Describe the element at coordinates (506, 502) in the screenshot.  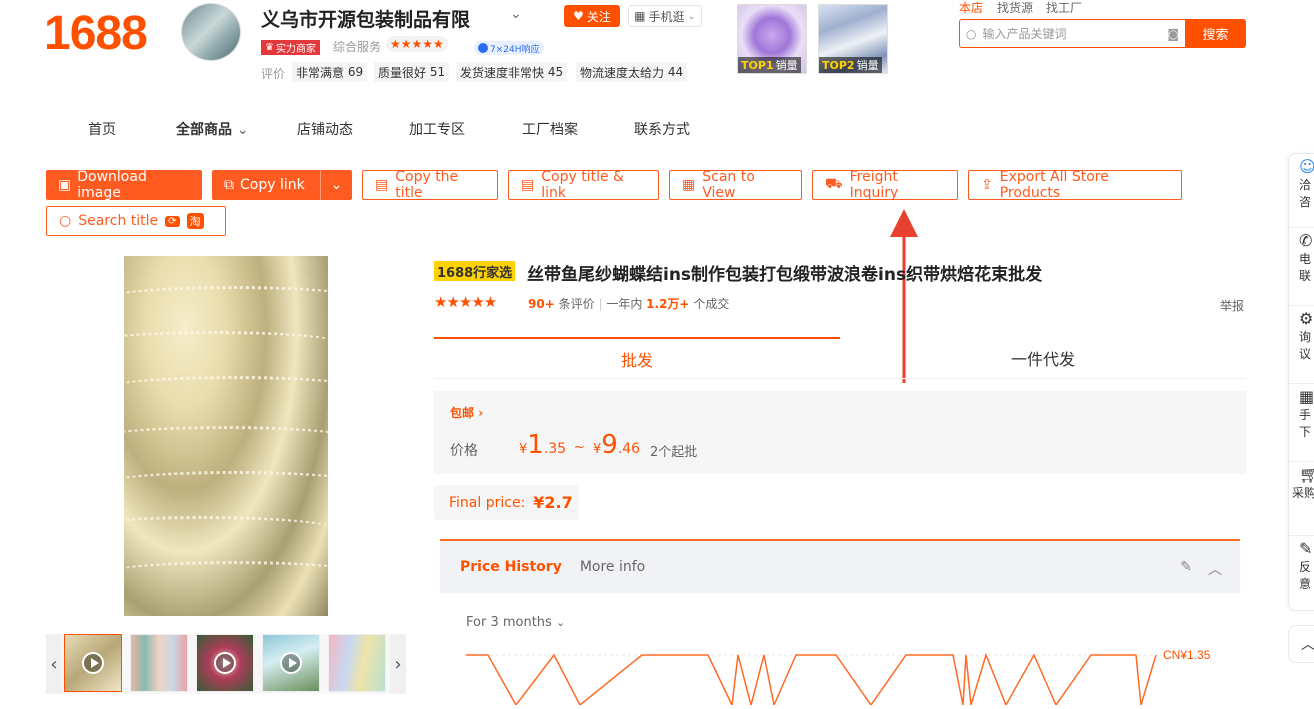
I see `final-price: Final price: ¥2.7` at that location.